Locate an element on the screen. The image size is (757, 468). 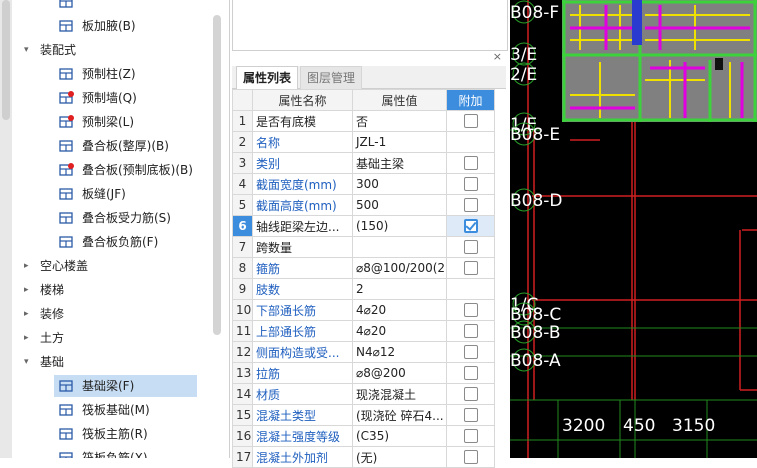
tree-item is located at coordinates (133, 6).